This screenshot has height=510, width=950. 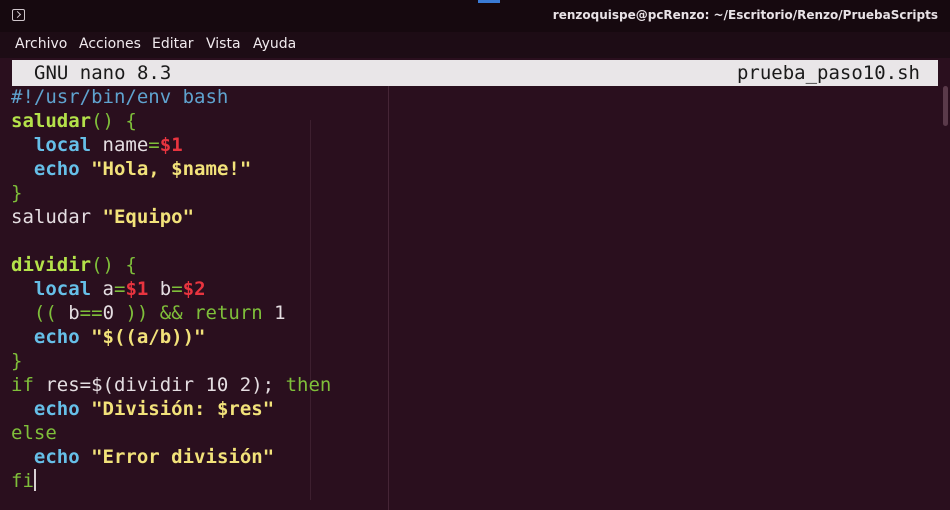 I want to click on scrollbar, so click(x=945, y=106).